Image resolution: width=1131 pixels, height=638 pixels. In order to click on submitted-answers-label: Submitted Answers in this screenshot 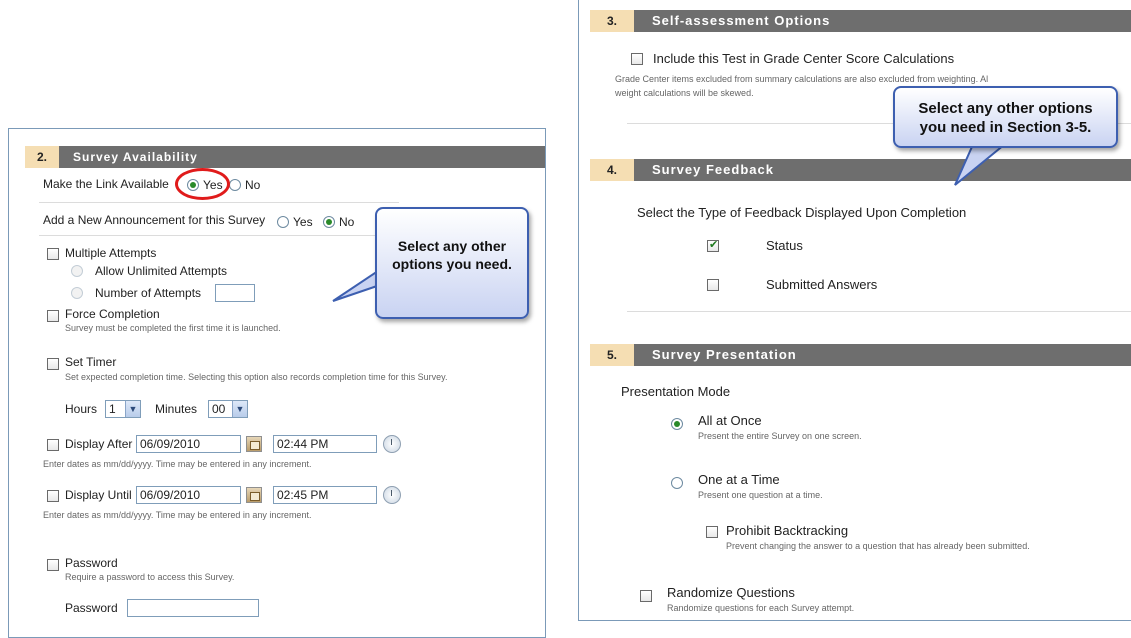, I will do `click(822, 284)`.